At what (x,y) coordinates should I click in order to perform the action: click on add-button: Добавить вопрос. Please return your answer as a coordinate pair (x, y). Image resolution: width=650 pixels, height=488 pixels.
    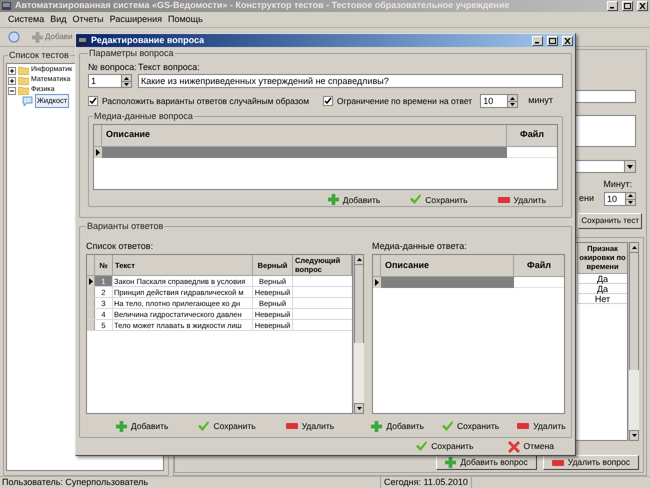
    Looking at the image, I should click on (486, 462).